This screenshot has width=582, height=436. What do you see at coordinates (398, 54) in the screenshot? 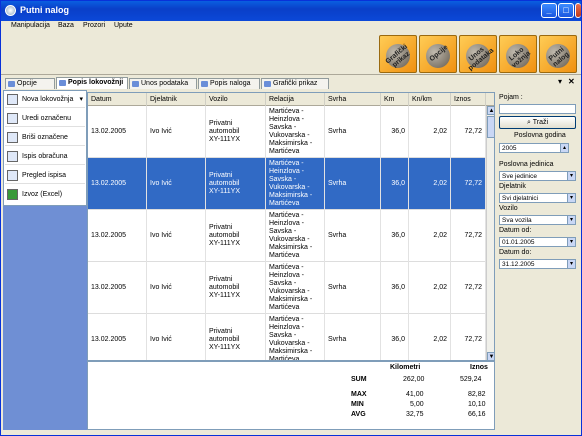
I see `tool-graficki-prikaz: Grafički prikaz` at bounding box center [398, 54].